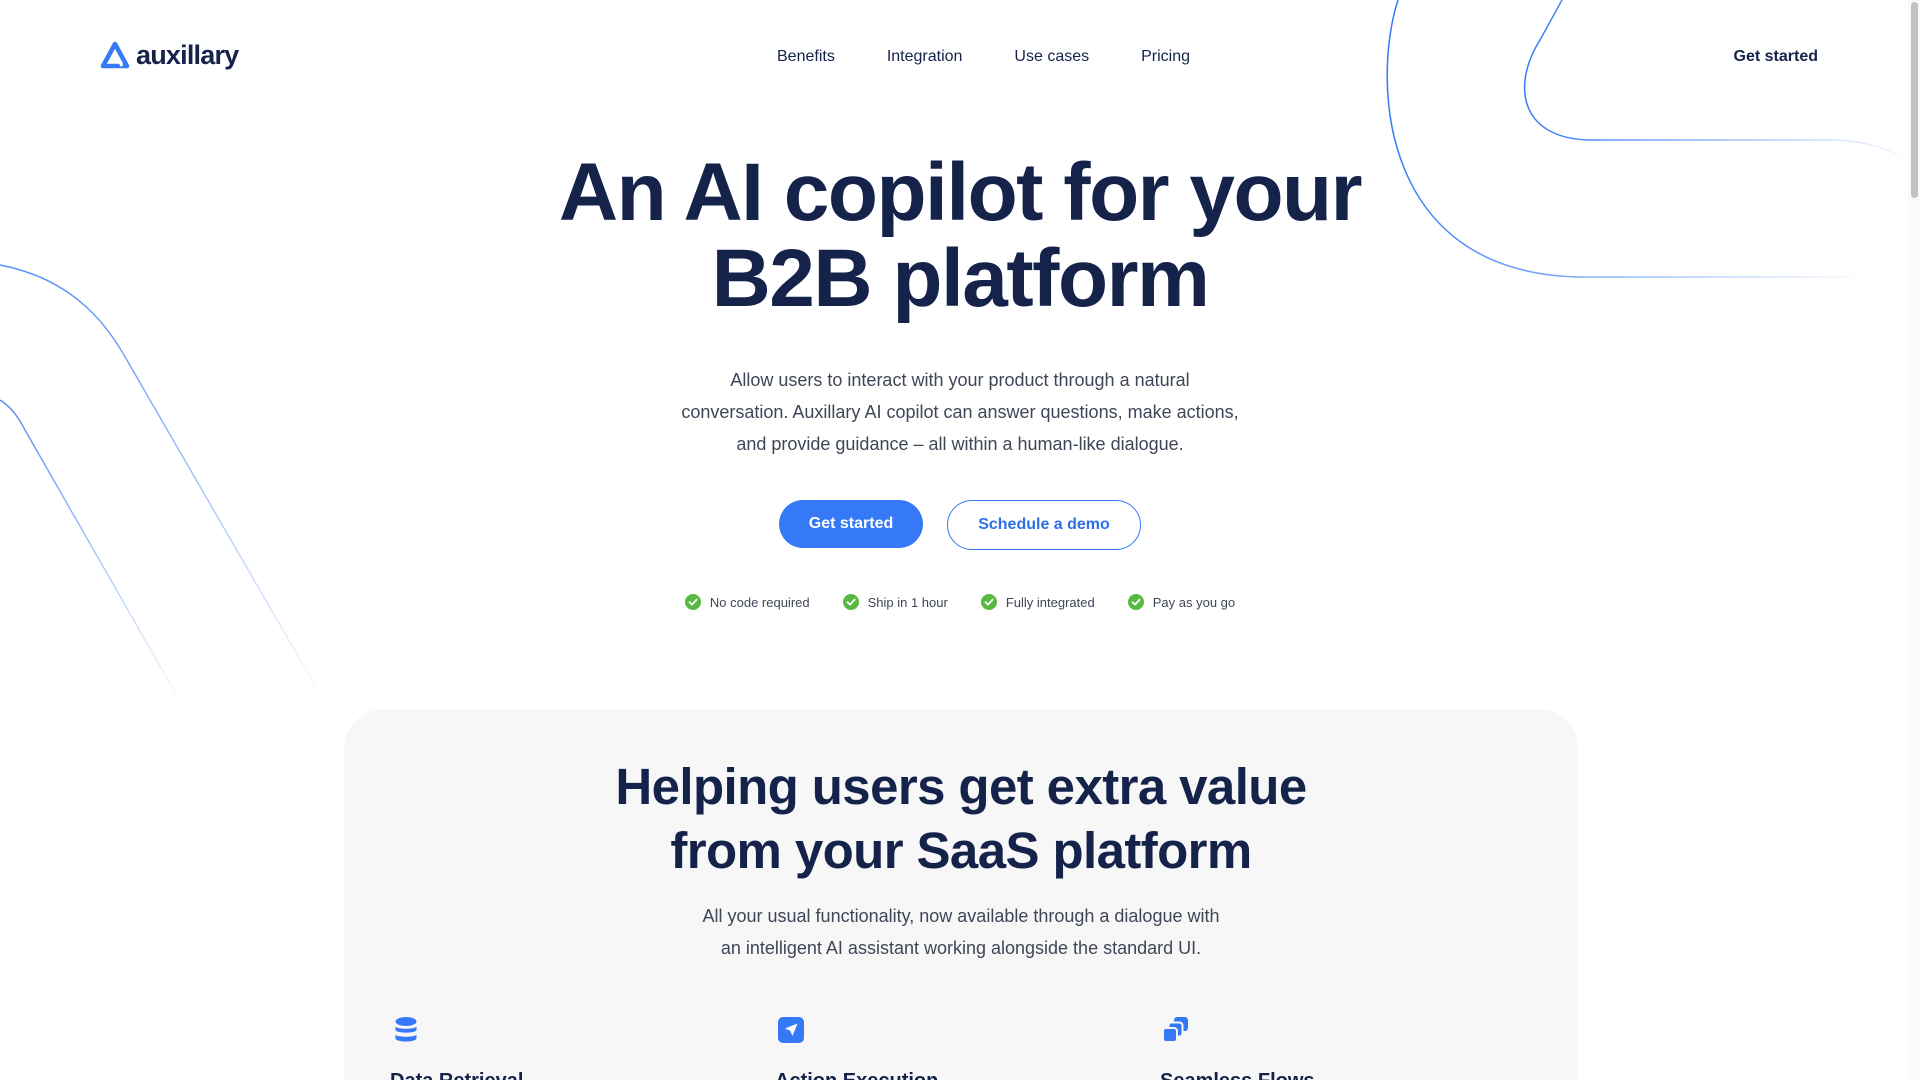 This screenshot has height=1080, width=1920. What do you see at coordinates (960, 278) in the screenshot?
I see `hero-title-line-2: B2B platform` at bounding box center [960, 278].